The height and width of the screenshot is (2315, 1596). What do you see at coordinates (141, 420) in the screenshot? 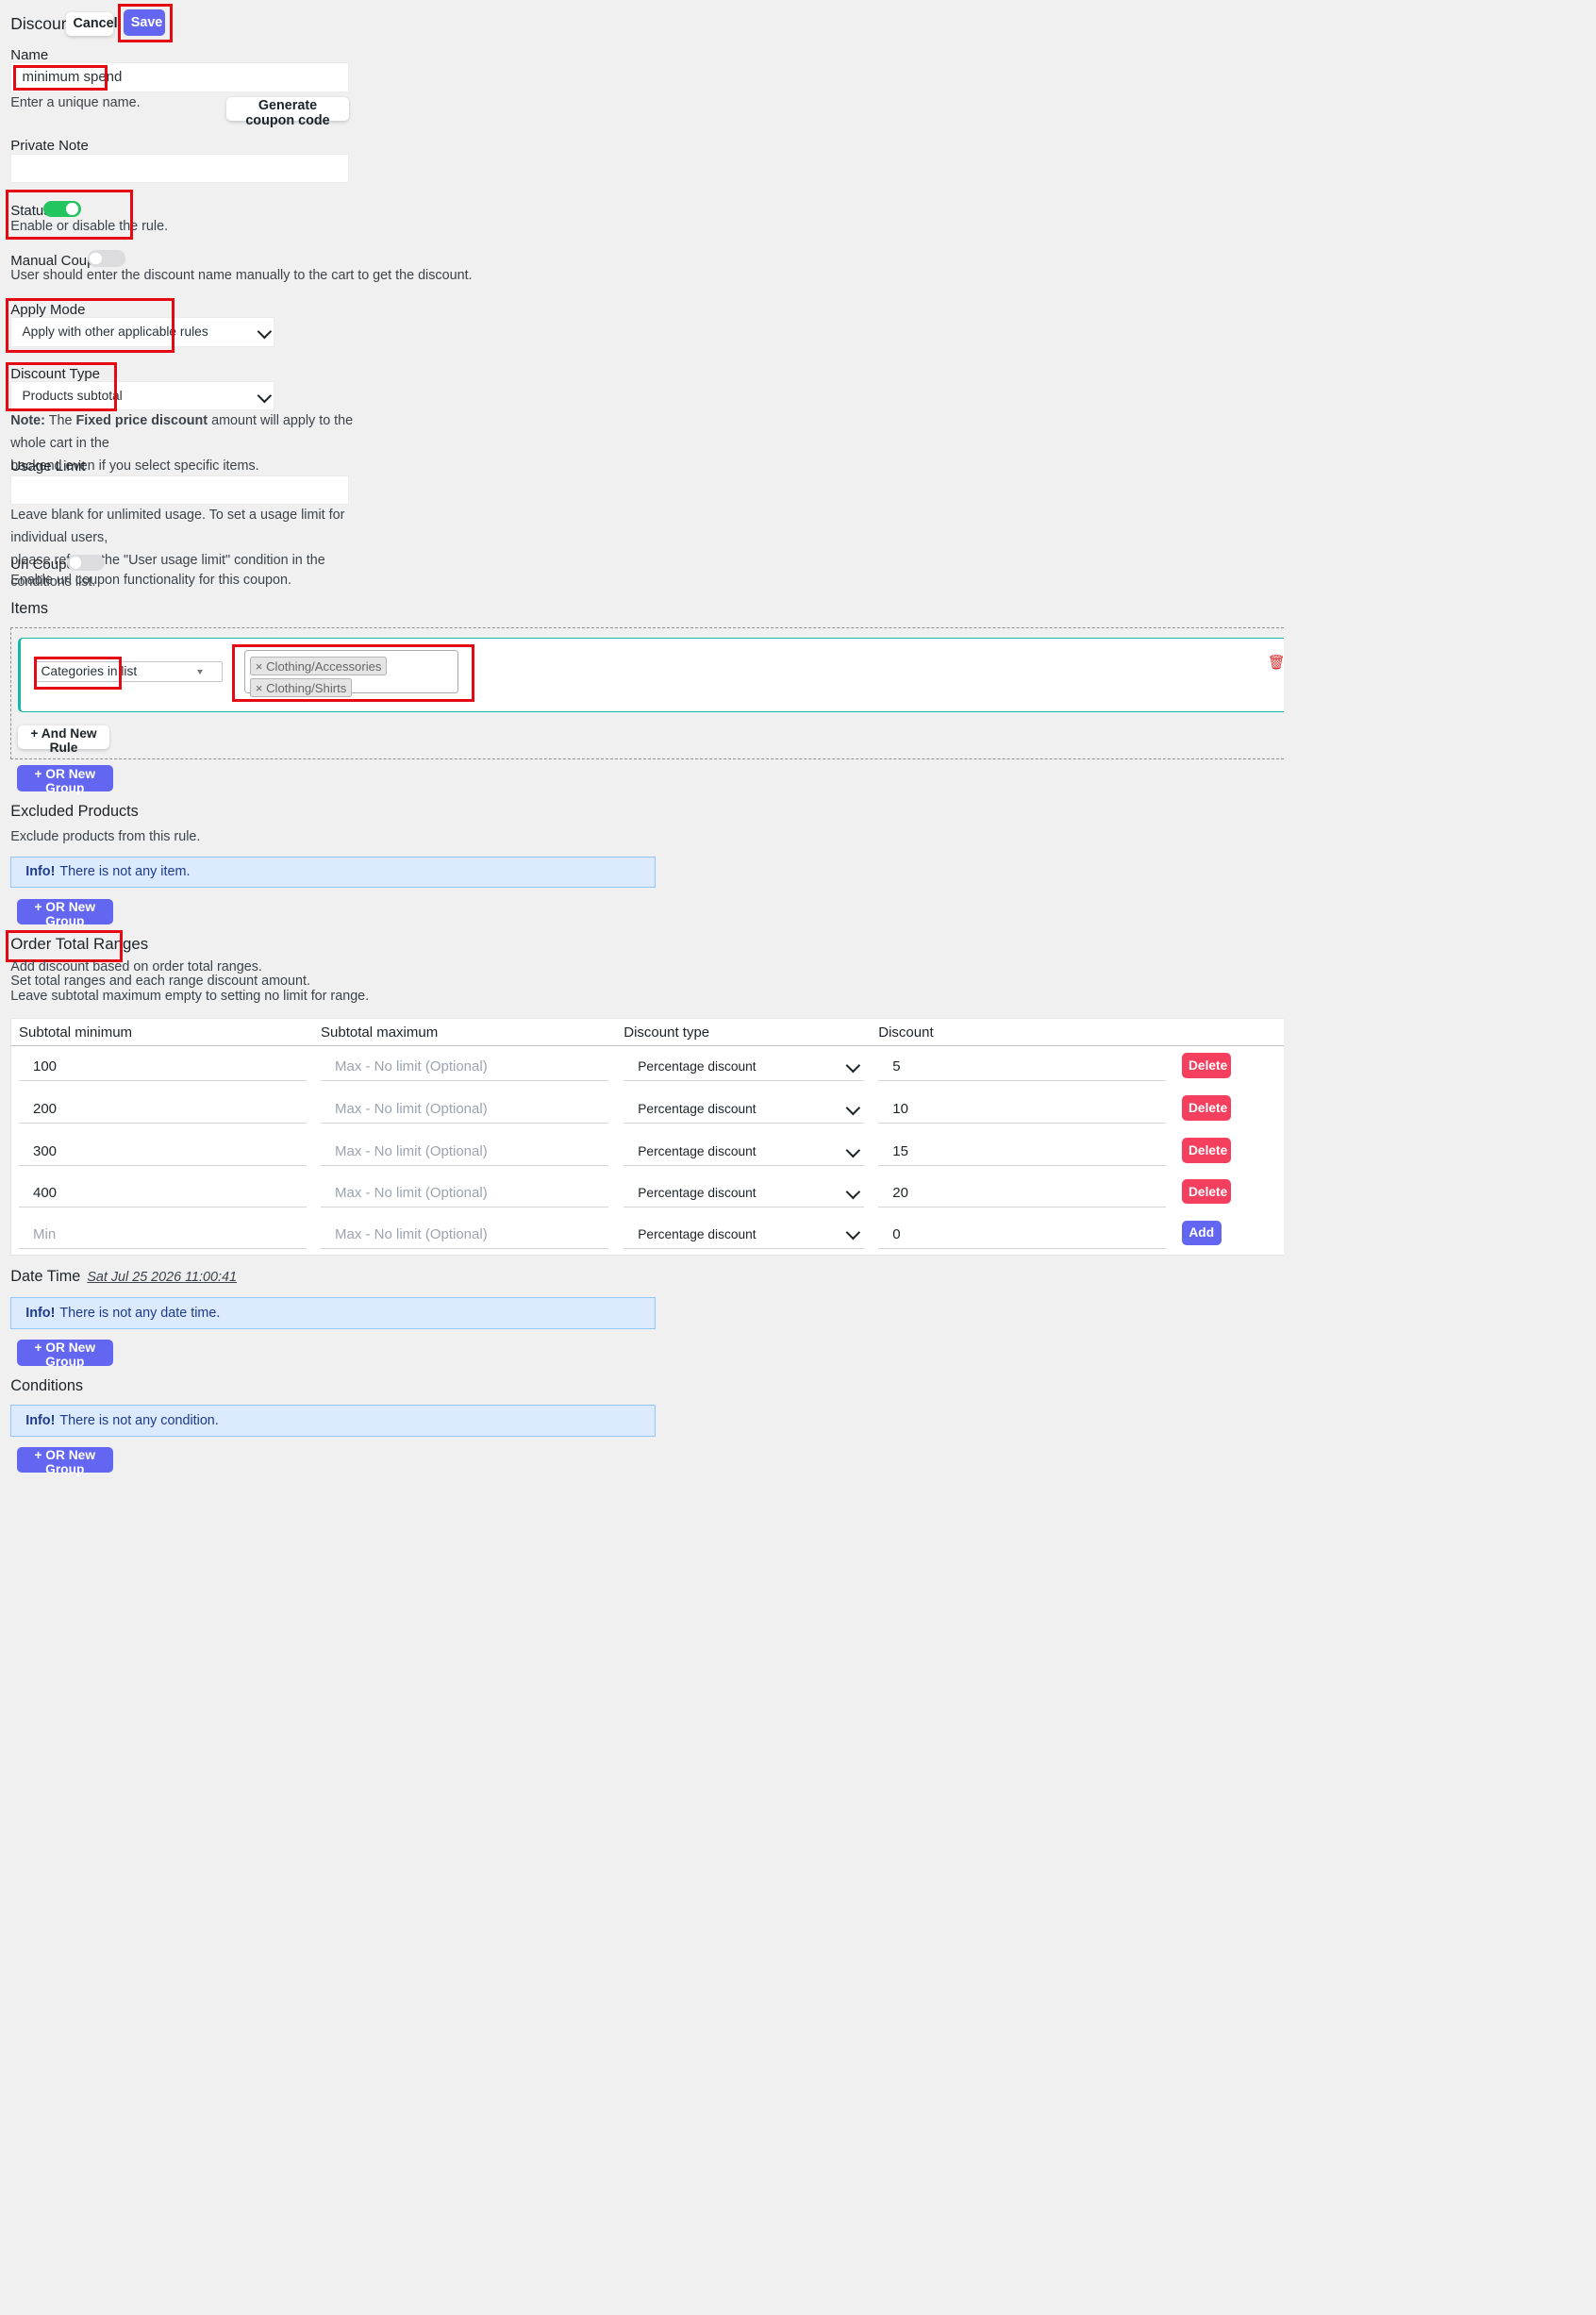
I see `note-bold: Fixed price discount` at bounding box center [141, 420].